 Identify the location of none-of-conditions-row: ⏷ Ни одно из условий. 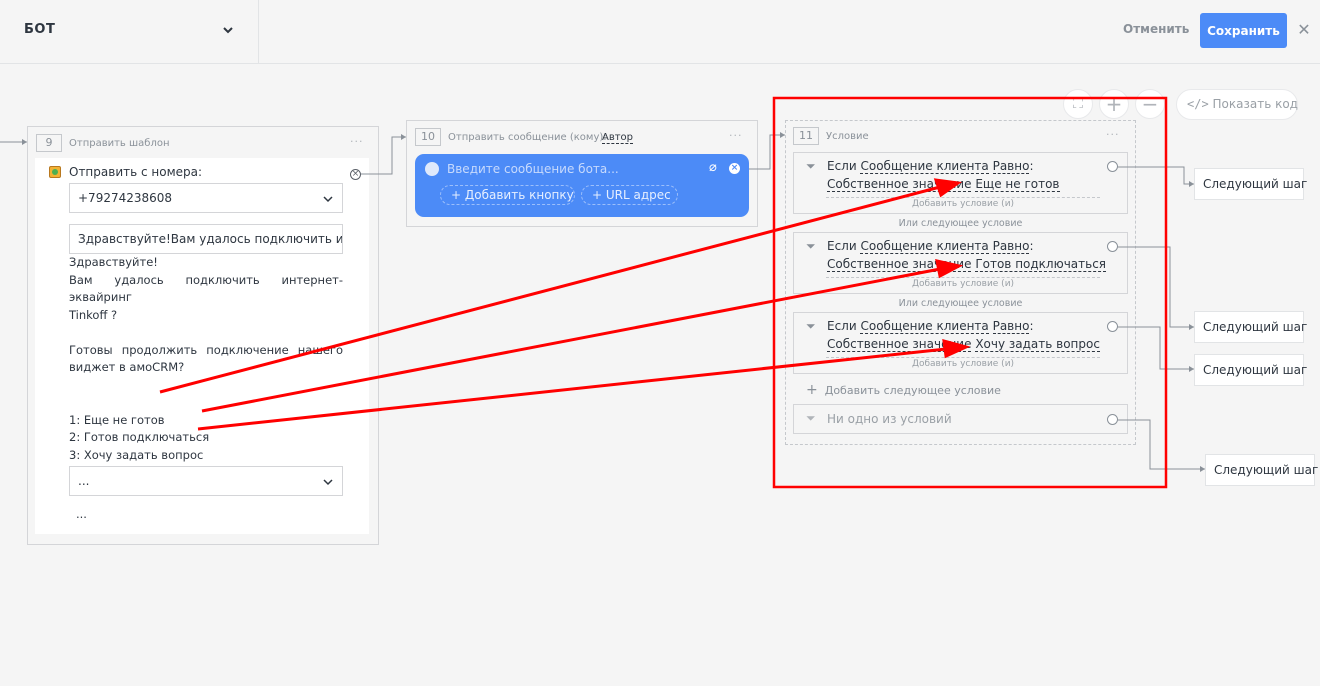
(960, 419).